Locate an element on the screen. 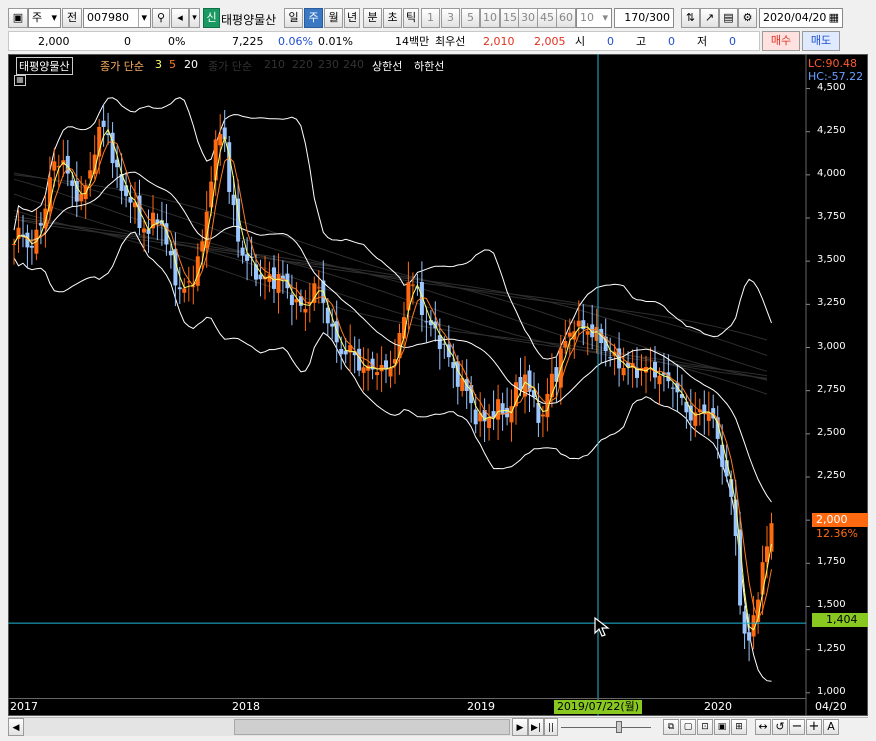  ma20-period: 20 is located at coordinates (191, 64).